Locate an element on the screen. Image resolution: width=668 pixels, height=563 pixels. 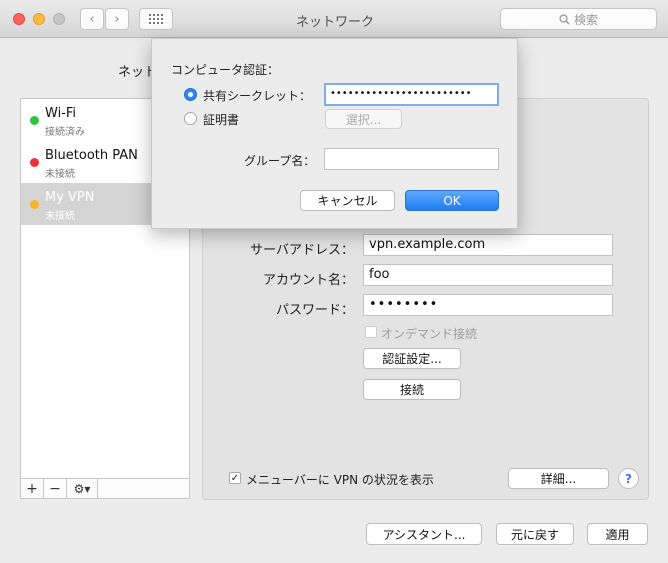
apply-button: 適用 is located at coordinates (617, 534).